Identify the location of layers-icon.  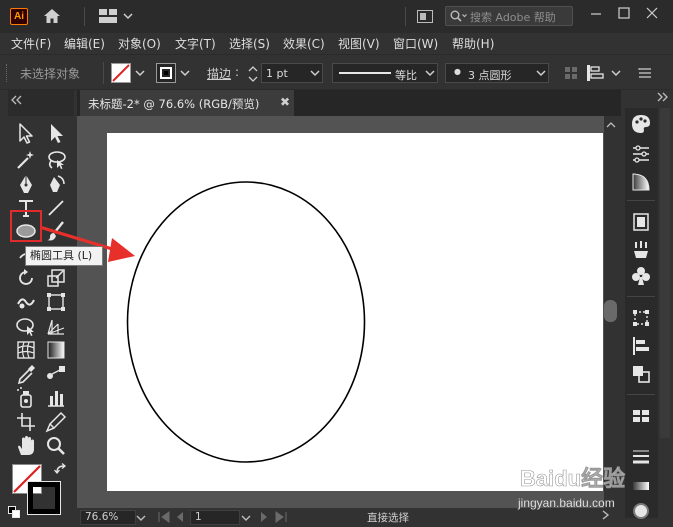
(641, 222).